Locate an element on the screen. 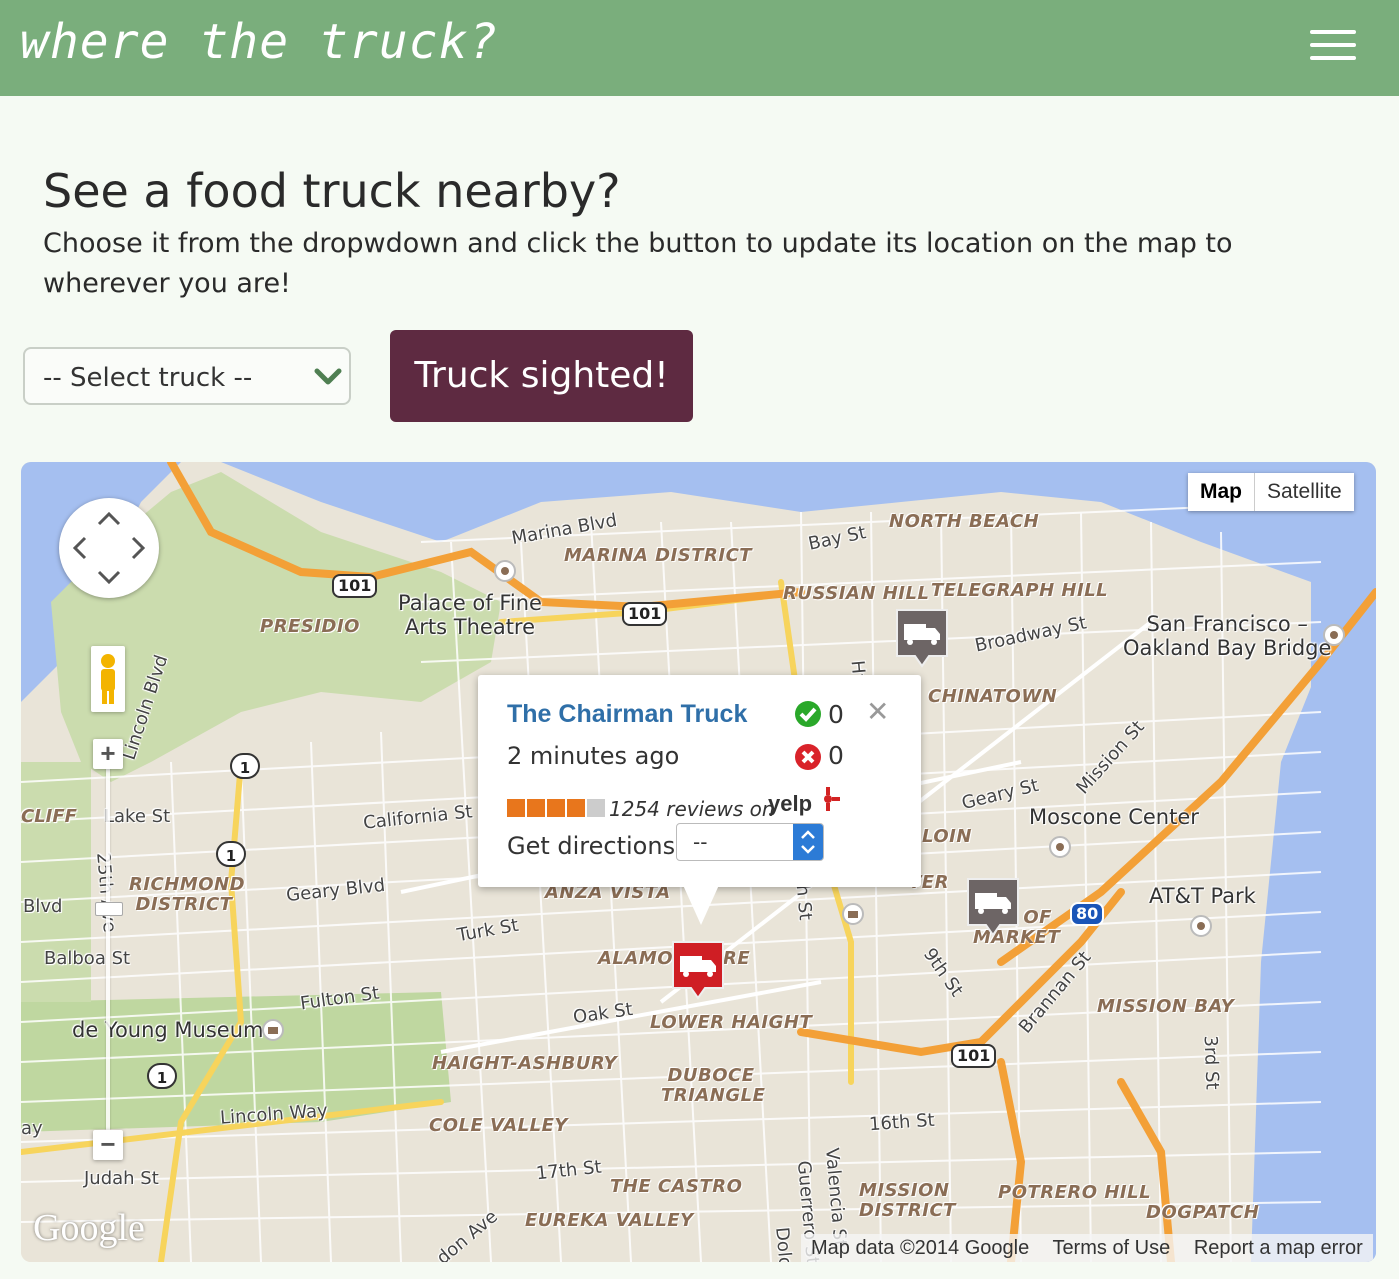 Image resolution: width=1399 pixels, height=1279 pixels. street-label: Blvd is located at coordinates (43, 906).